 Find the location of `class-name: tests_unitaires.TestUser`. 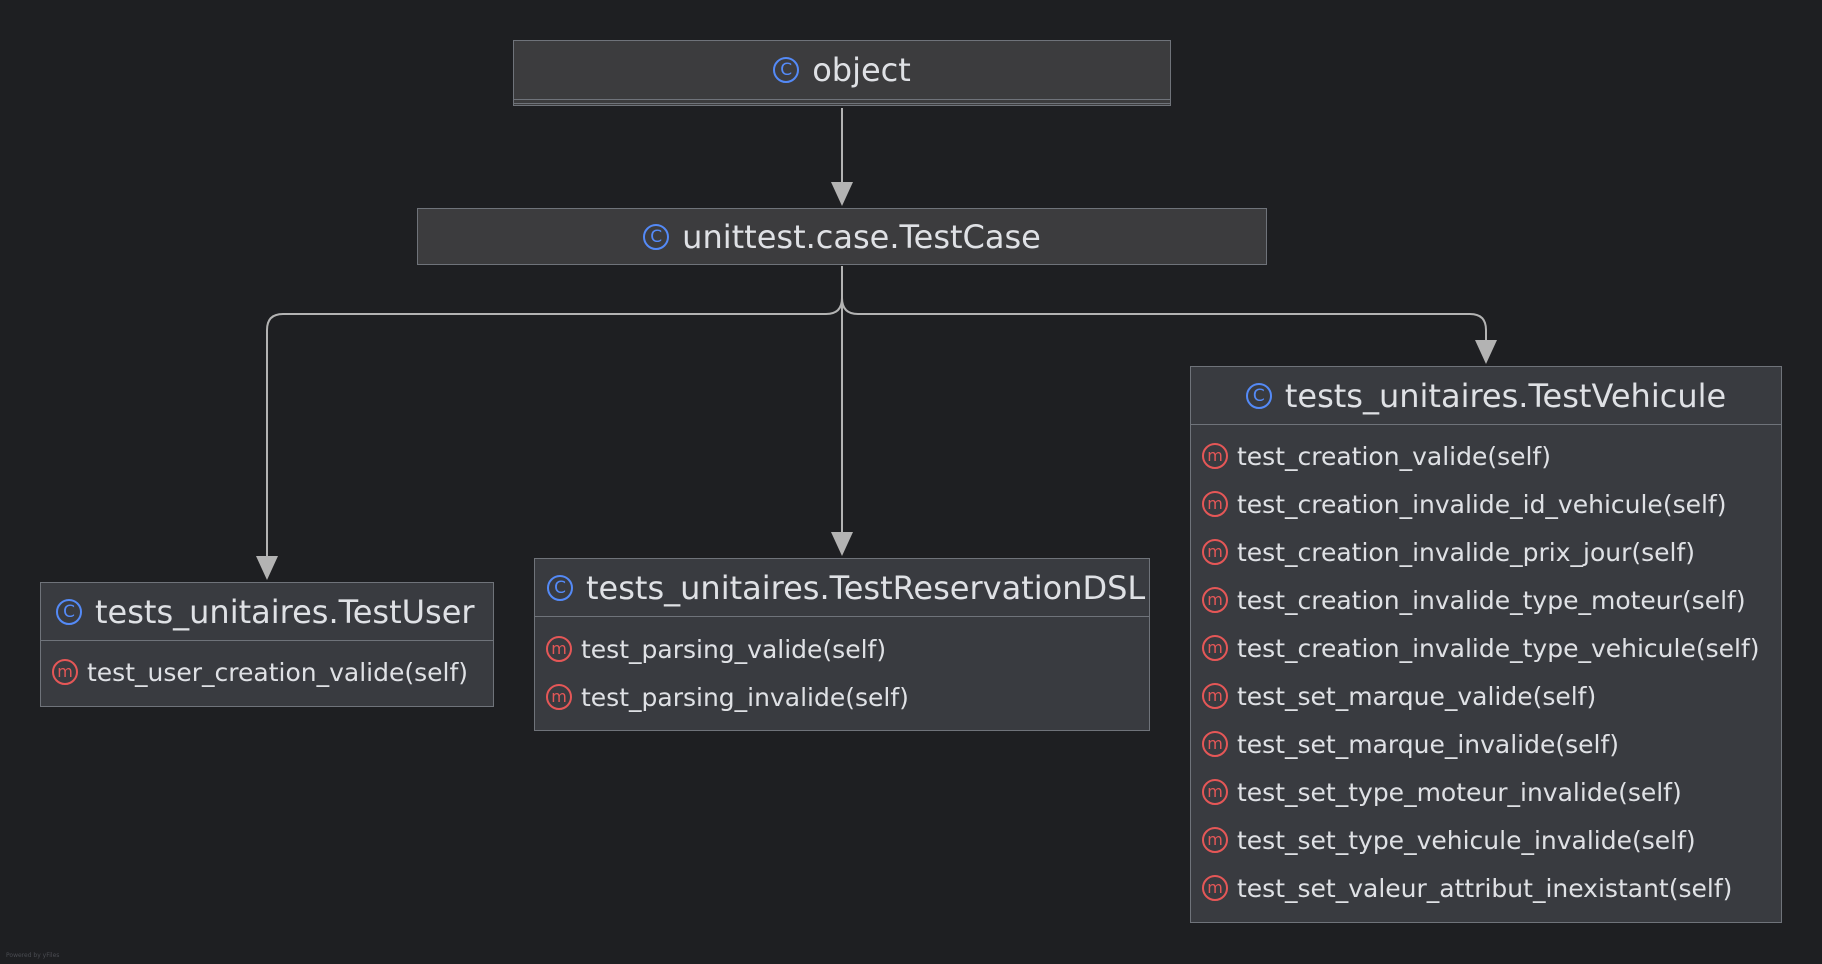

class-name: tests_unitaires.TestUser is located at coordinates (285, 611).